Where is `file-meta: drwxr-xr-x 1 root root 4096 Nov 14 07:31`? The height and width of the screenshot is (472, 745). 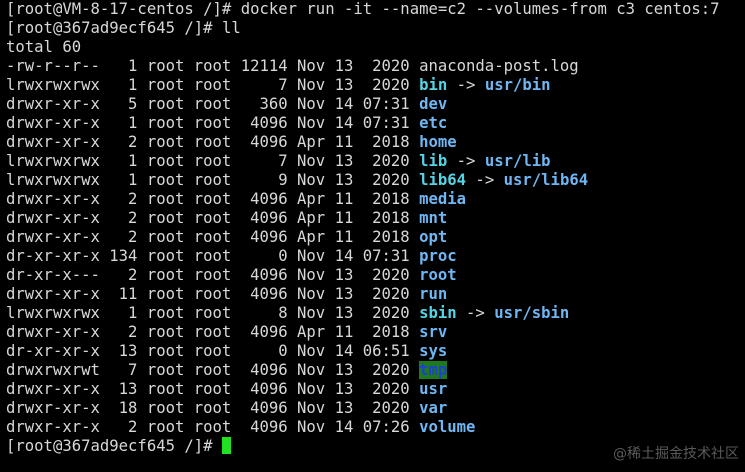
file-meta: drwxr-xr-x 1 root root 4096 Nov 14 07:31 is located at coordinates (213, 123).